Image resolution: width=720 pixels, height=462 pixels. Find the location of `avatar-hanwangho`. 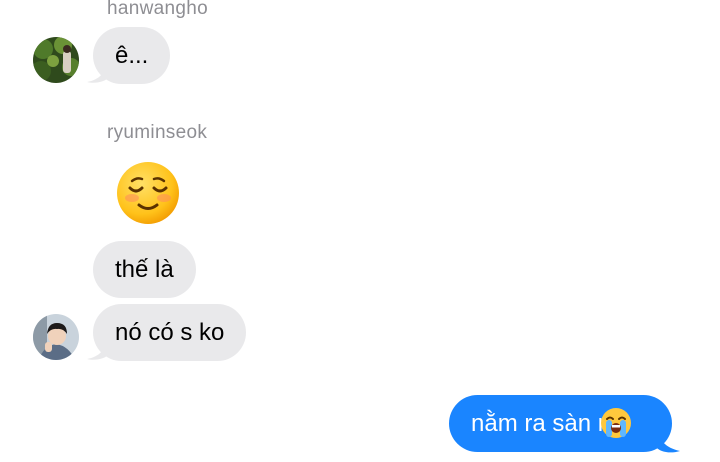

avatar-hanwangho is located at coordinates (56, 60).